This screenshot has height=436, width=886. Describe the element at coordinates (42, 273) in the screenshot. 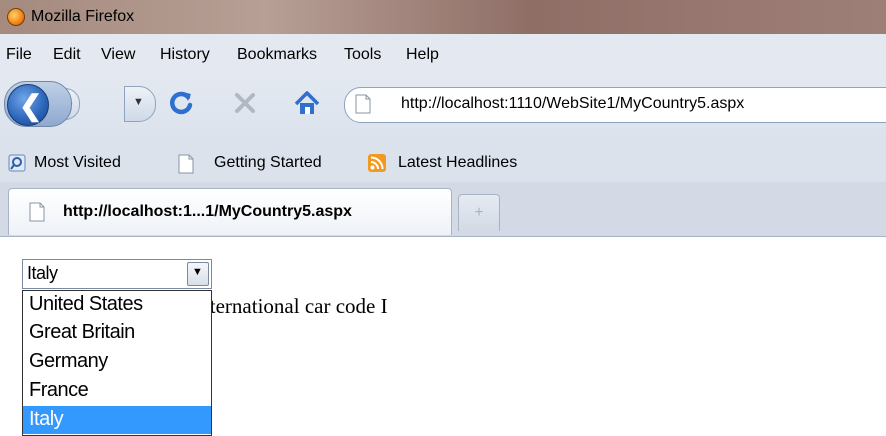

I see `country-select-value: Italy` at that location.